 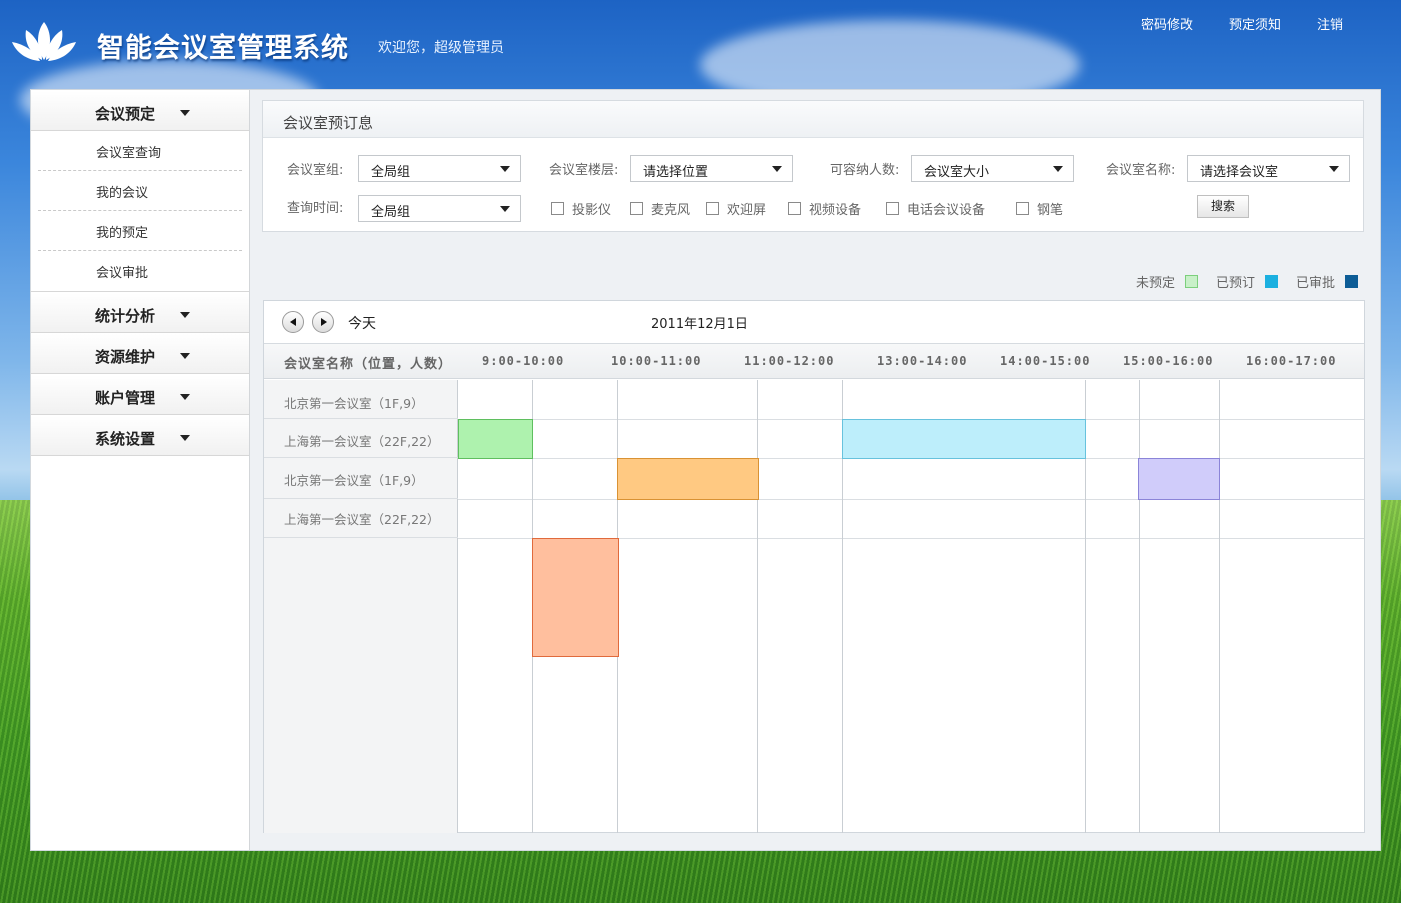 I want to click on checkbox-microphone: 麦克风, so click(x=660, y=208).